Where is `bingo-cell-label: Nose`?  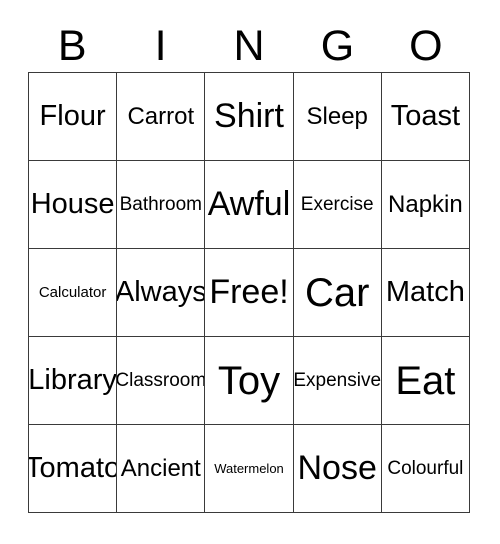 bingo-cell-label: Nose is located at coordinates (337, 467).